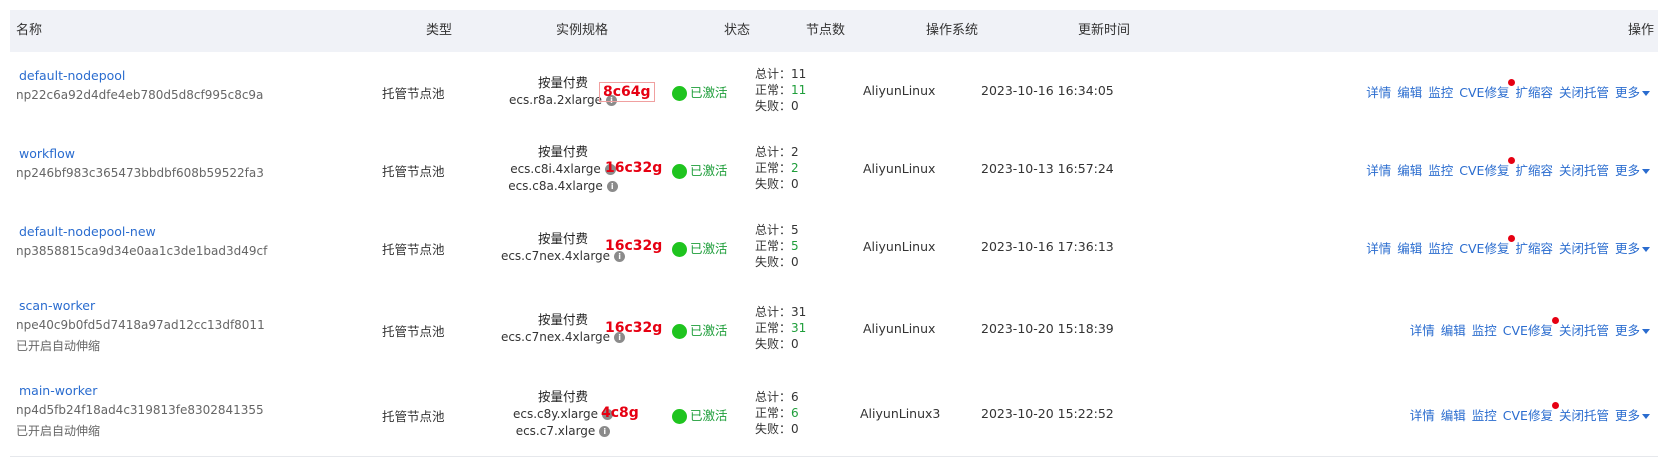 The image size is (1676, 460). I want to click on nodes-normal: 正常：6, so click(777, 412).